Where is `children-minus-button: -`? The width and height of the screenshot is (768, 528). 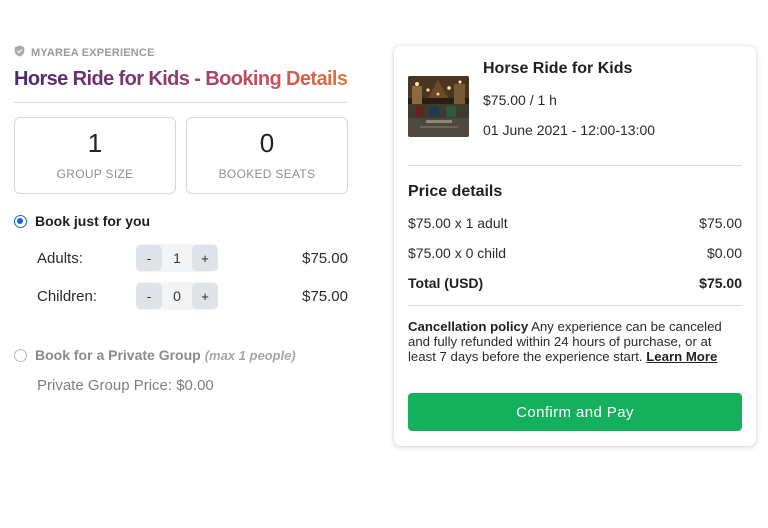 children-minus-button: - is located at coordinates (149, 296).